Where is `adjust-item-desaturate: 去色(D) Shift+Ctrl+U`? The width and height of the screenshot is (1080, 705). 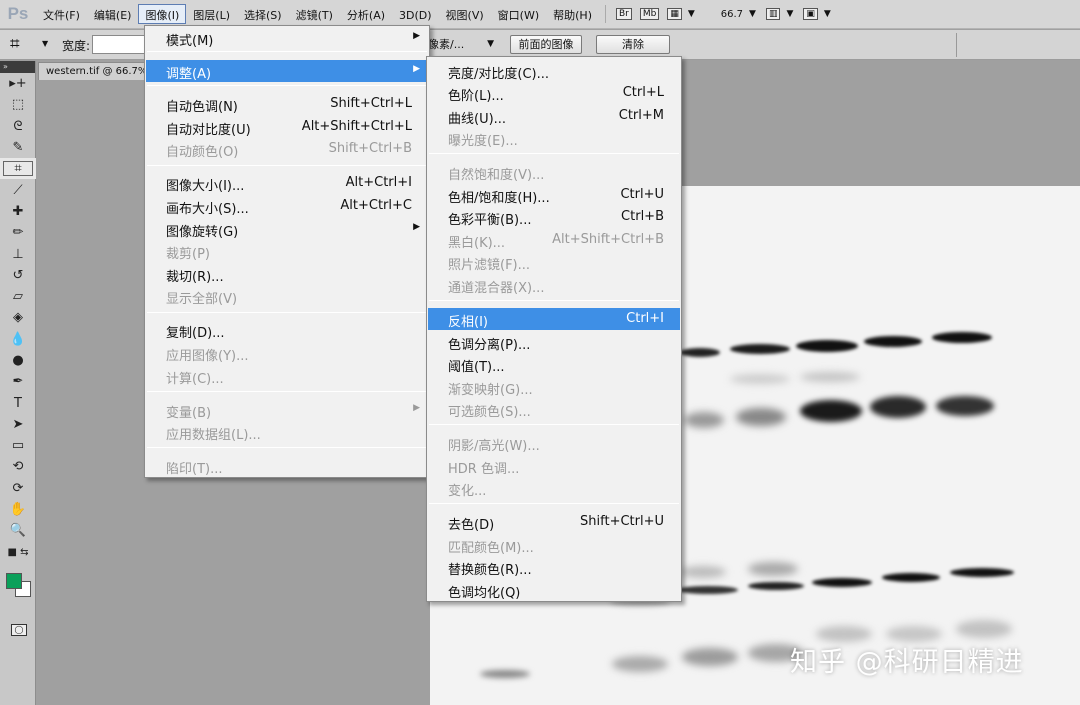 adjust-item-desaturate: 去色(D) Shift+Ctrl+U is located at coordinates (554, 522).